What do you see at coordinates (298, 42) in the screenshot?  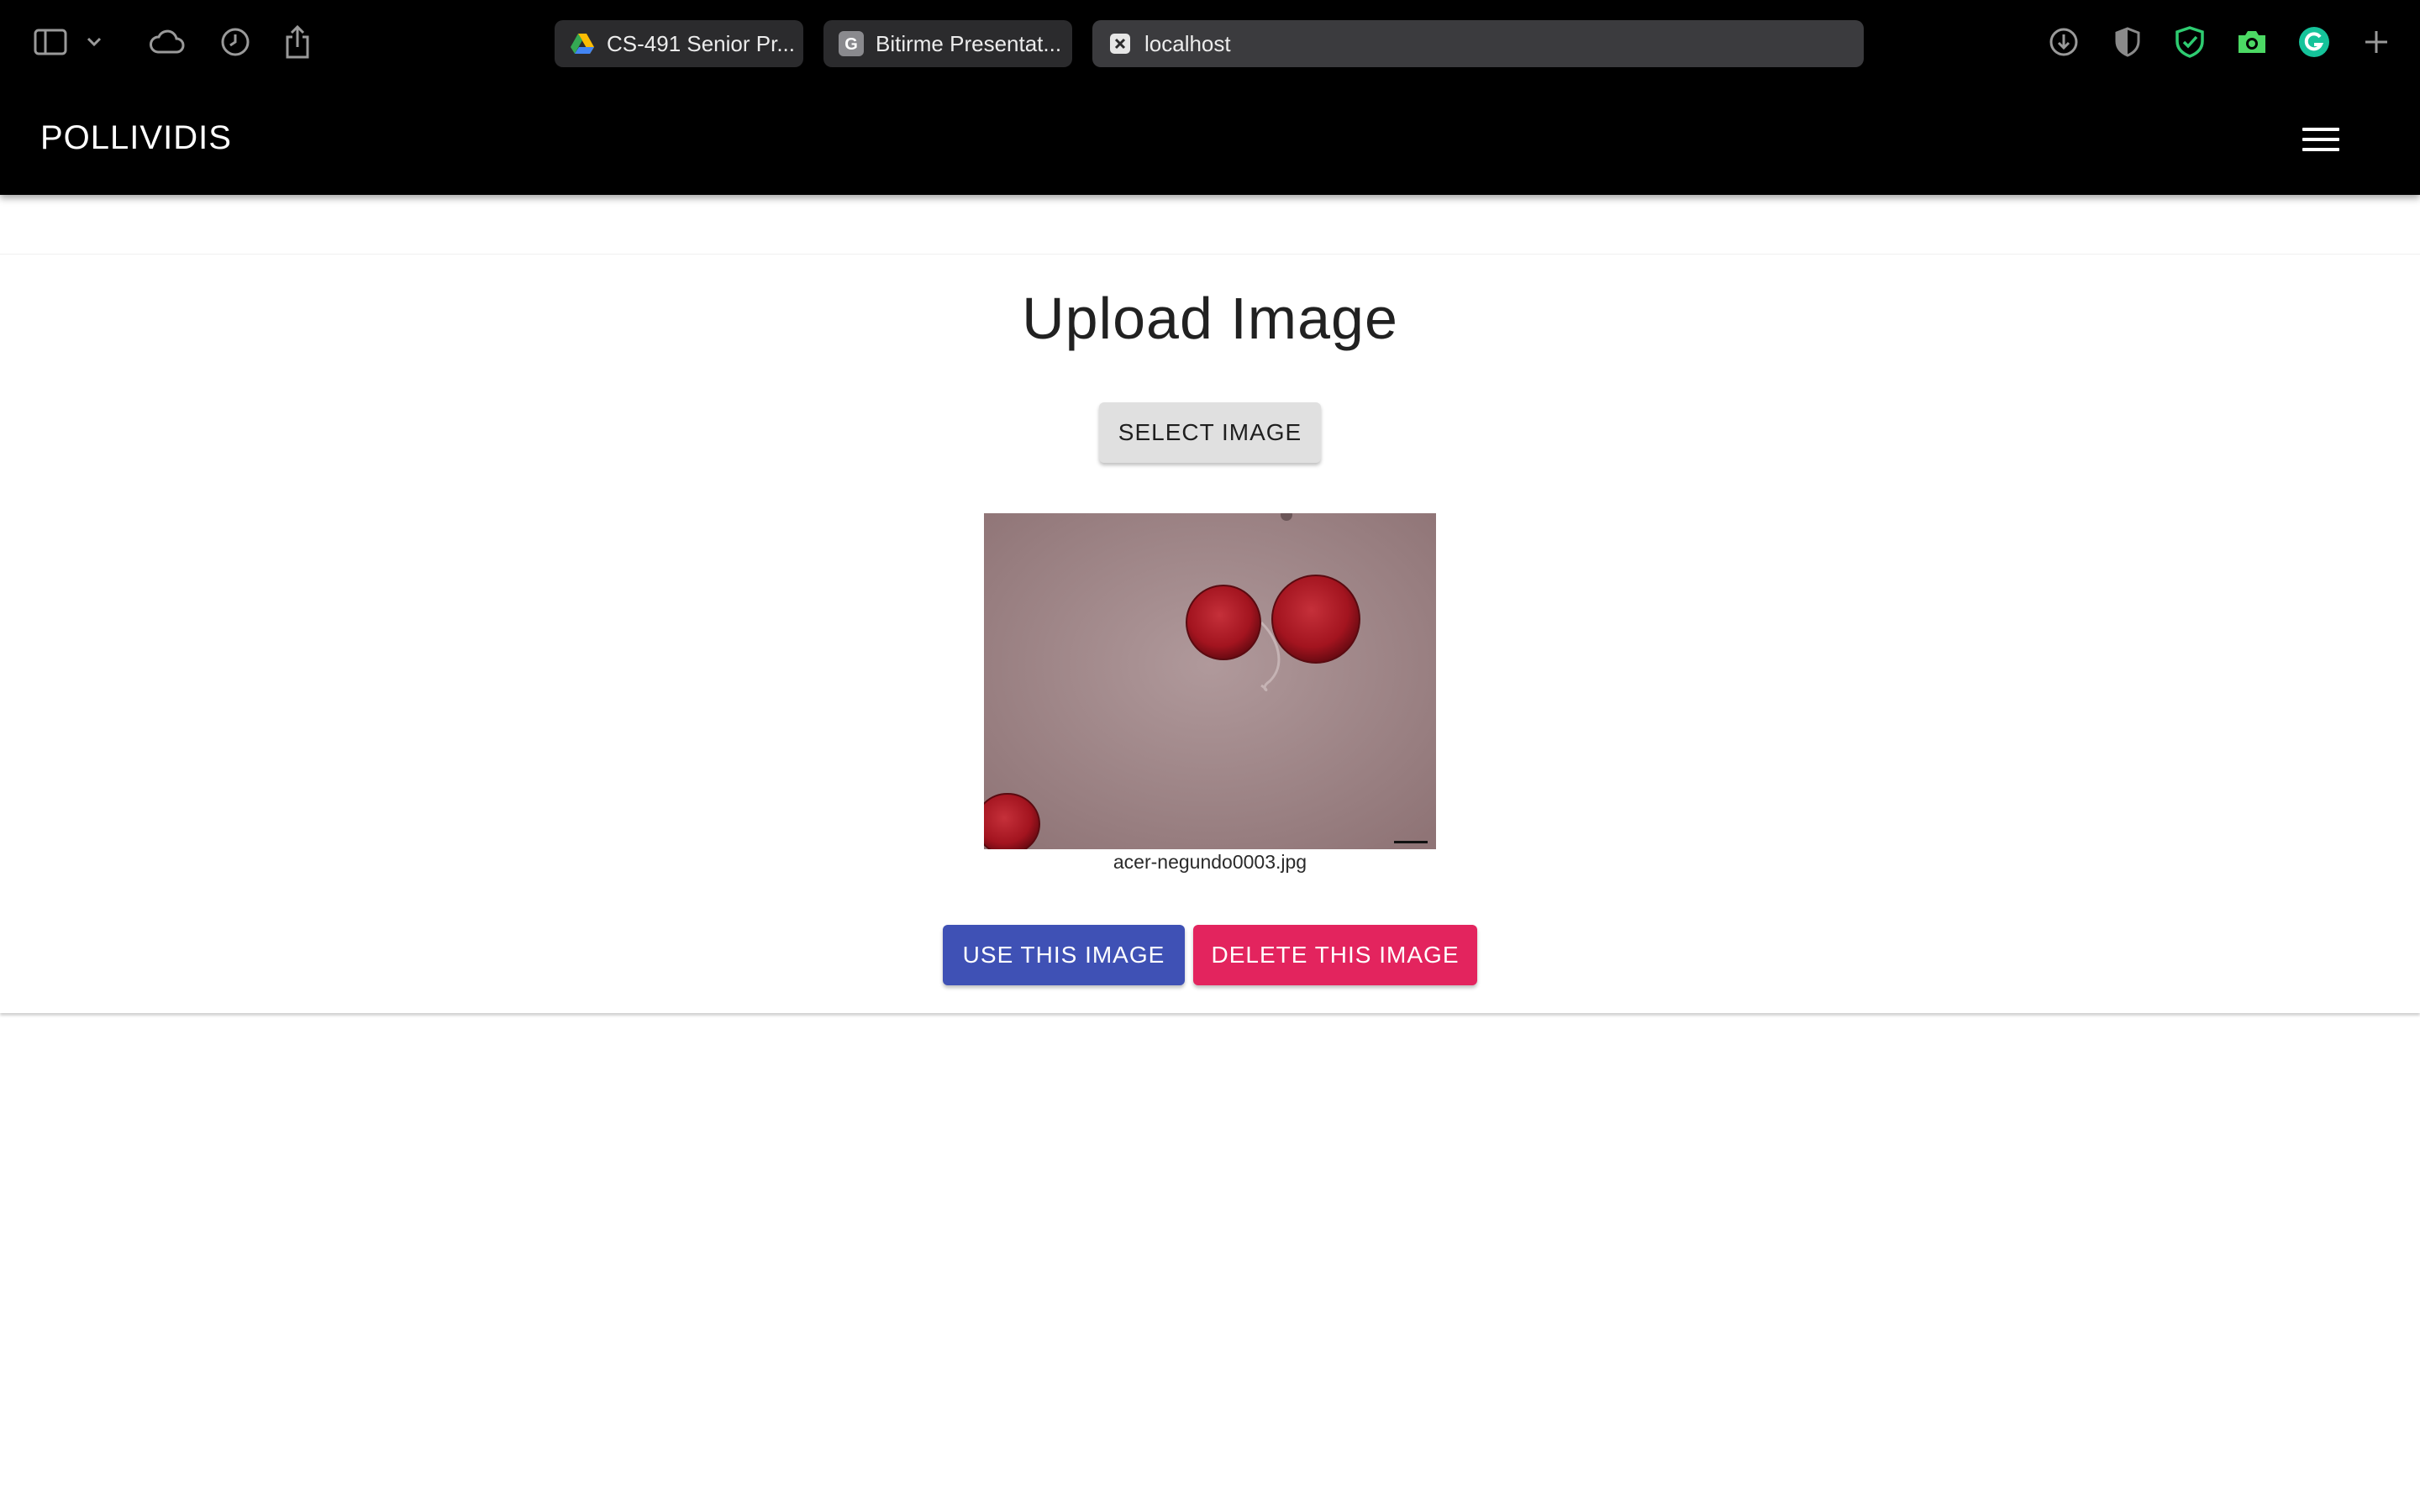 I see `share-icon` at bounding box center [298, 42].